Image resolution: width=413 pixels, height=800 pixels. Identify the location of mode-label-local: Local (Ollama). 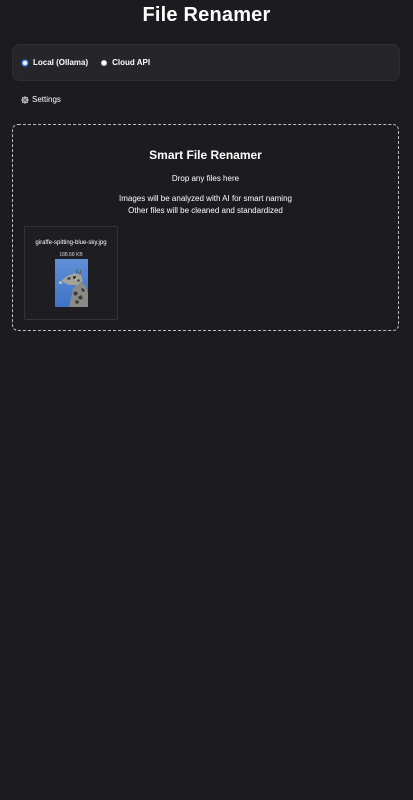
(61, 62).